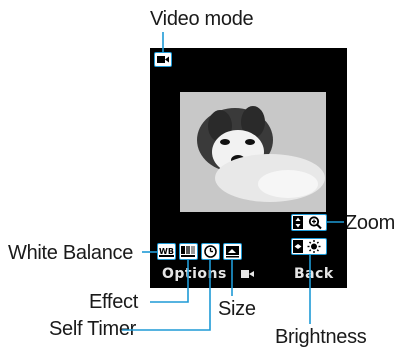 This screenshot has height=353, width=400. I want to click on effect-callout-line, so click(169, 281).